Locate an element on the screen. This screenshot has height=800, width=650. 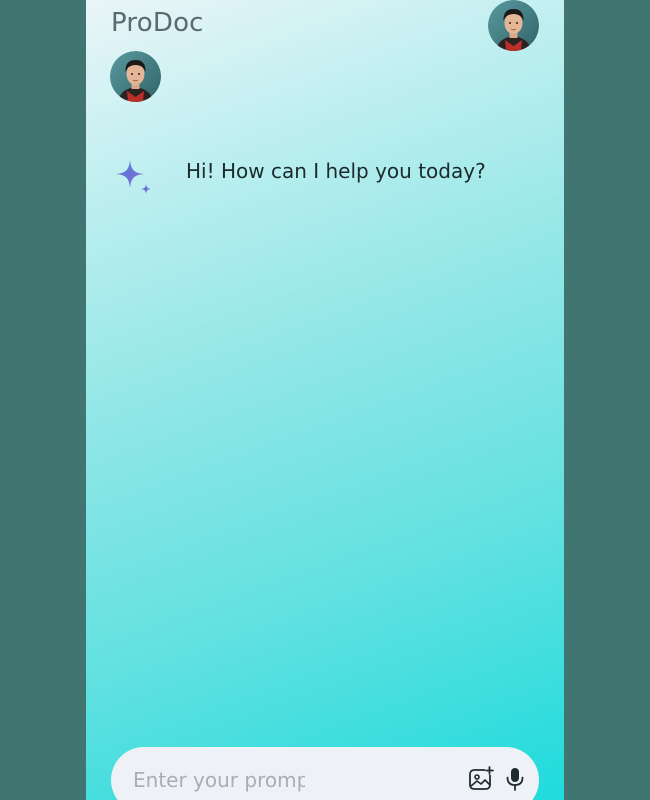
user-avatar is located at coordinates (135, 76).